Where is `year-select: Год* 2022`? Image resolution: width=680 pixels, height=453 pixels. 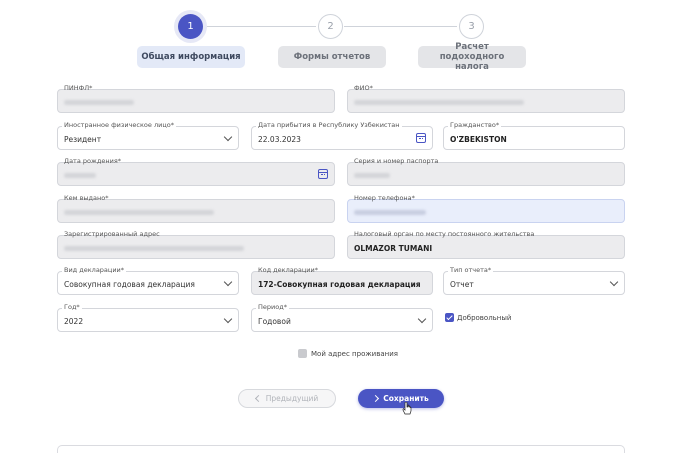
year-select: Год* 2022 is located at coordinates (148, 317).